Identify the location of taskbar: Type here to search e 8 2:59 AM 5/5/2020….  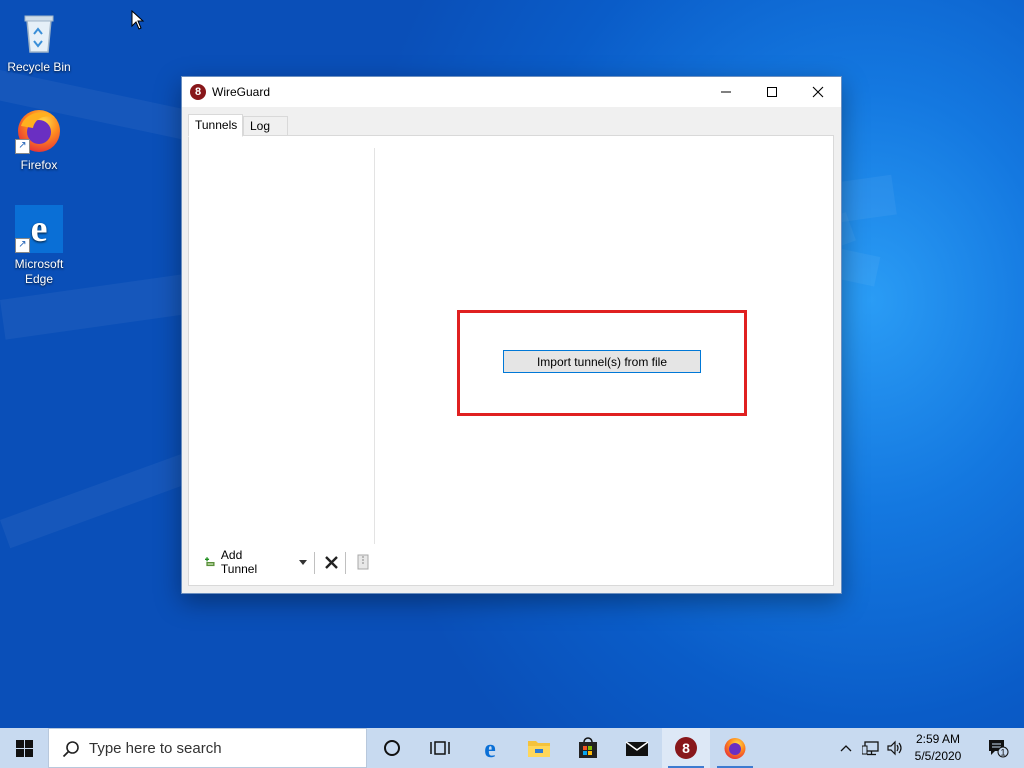
(512, 748).